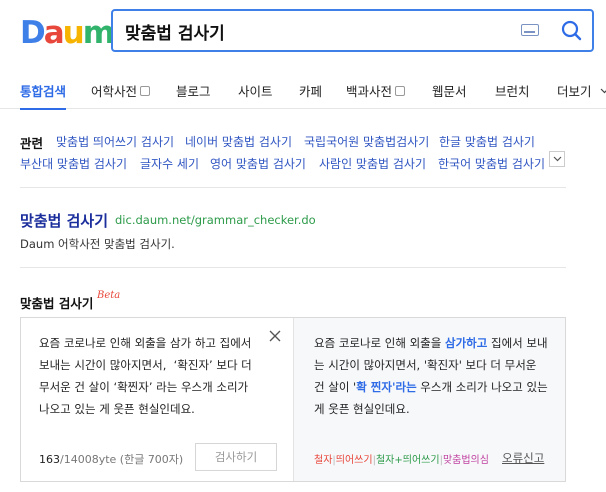 The image size is (606, 492). I want to click on error-legend: 철자|띄어쓰기|철자+띄어쓰기|맞춤법의심, so click(401, 460).